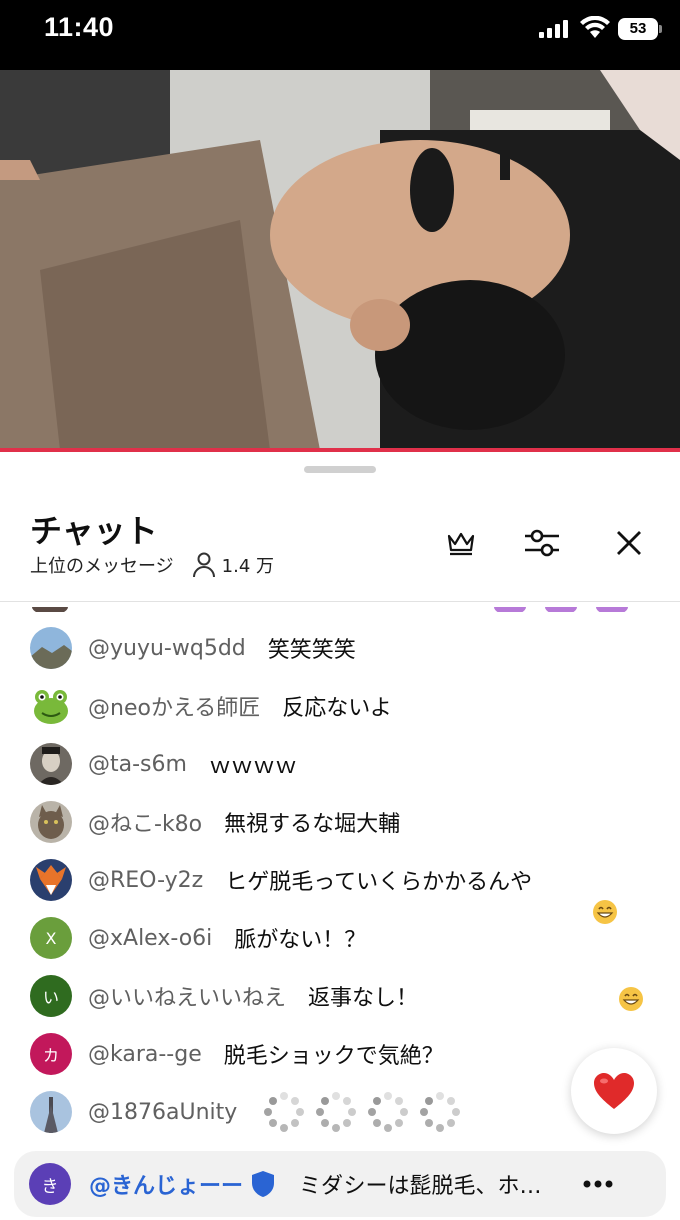 The height and width of the screenshot is (1220, 680). Describe the element at coordinates (137, 764) in the screenshot. I see `message-author: @ta-s6m` at that location.